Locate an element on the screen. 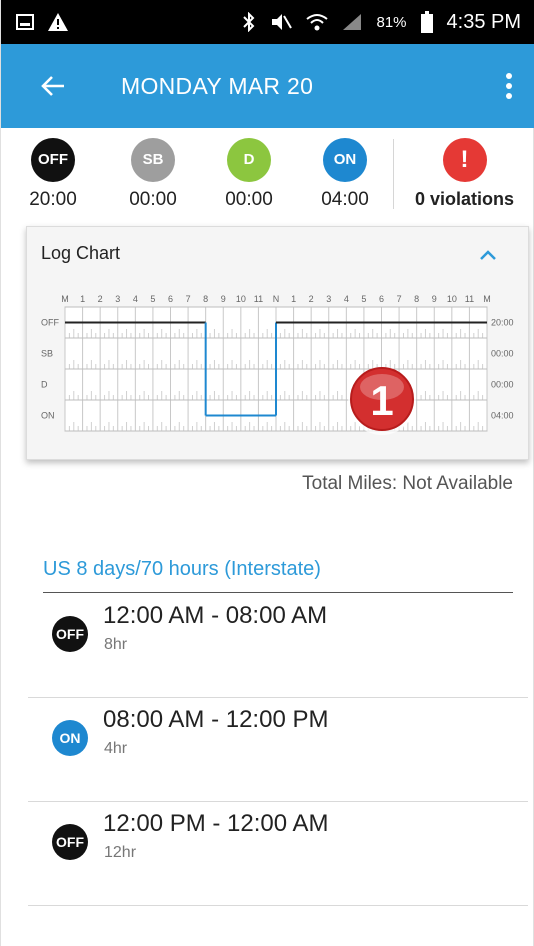  entry-time-range: 12:00 PM - 12:00 AM is located at coordinates (216, 823).